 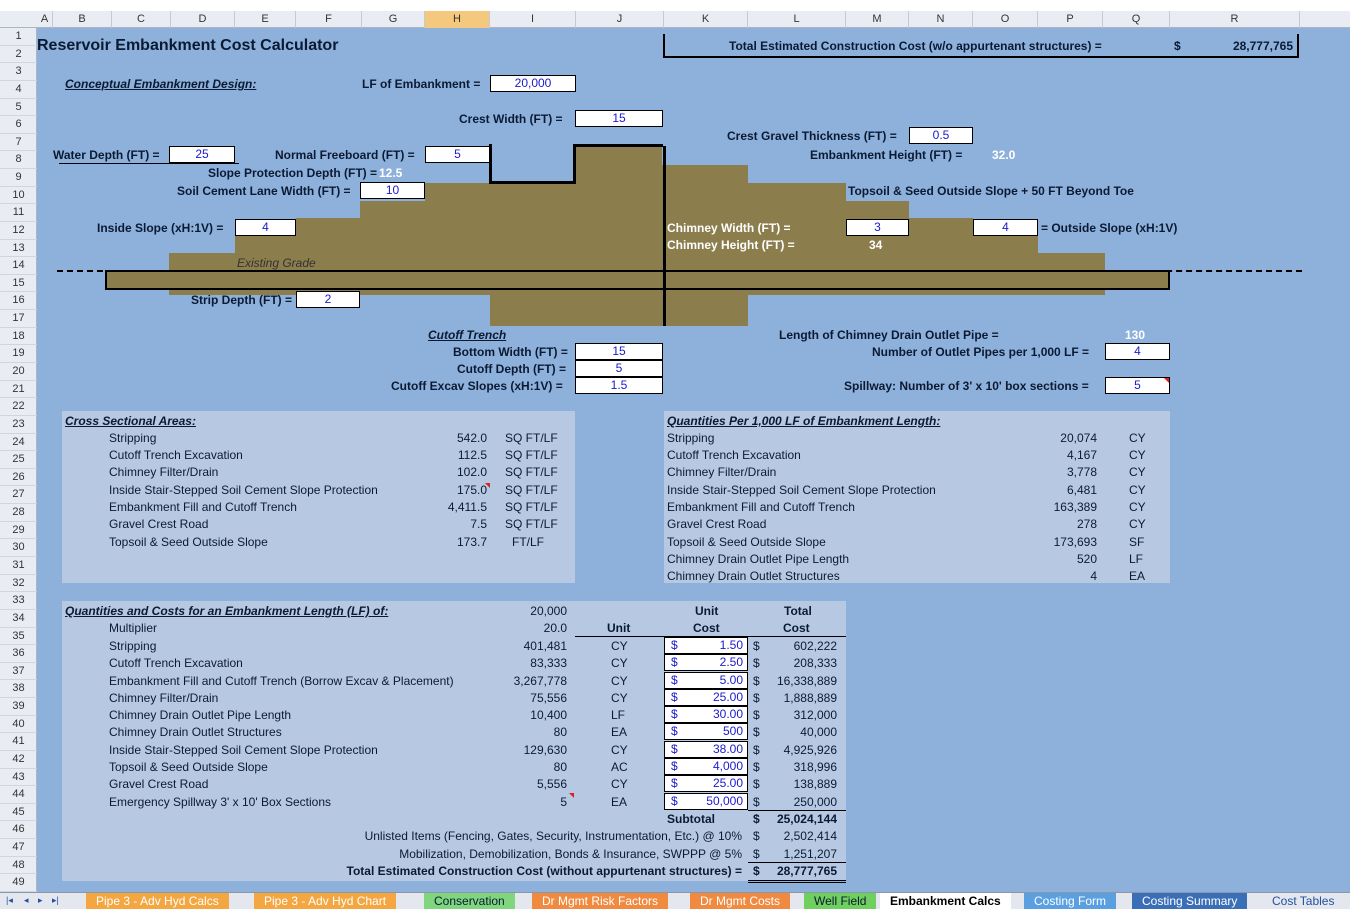 What do you see at coordinates (600, 901) in the screenshot?
I see `tab-dr-mgmt-risk-factors: Dr Mgmt Risk Factors` at bounding box center [600, 901].